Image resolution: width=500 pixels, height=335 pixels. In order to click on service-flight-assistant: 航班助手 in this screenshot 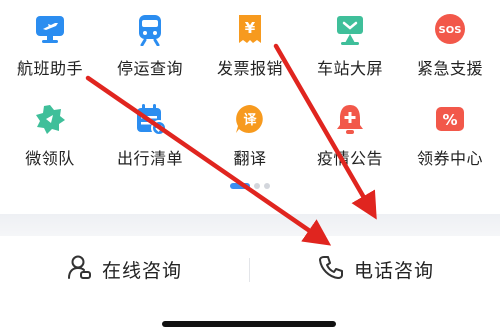, I will do `click(50, 45)`.